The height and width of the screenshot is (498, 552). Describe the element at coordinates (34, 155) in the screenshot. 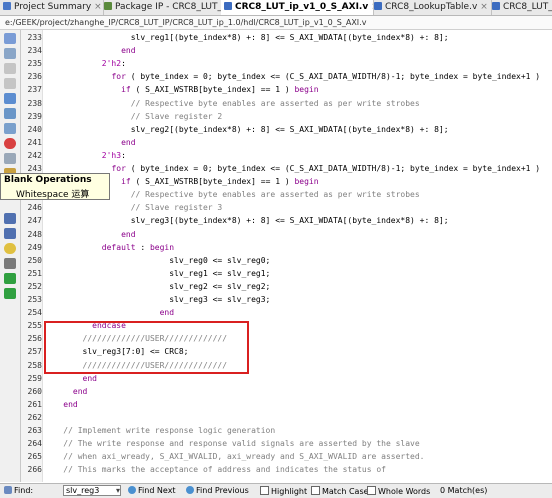

I see `line-number: 242` at that location.